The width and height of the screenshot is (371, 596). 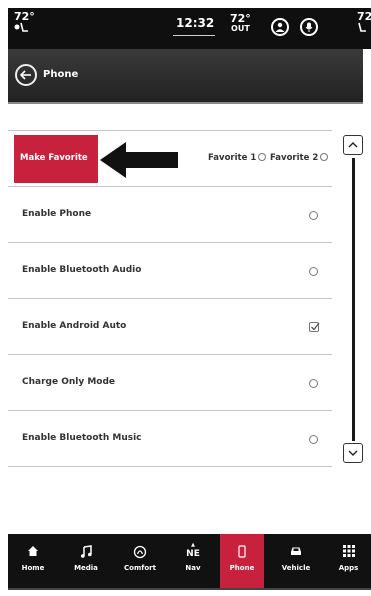 I want to click on clock: 12:32, so click(x=195, y=23).